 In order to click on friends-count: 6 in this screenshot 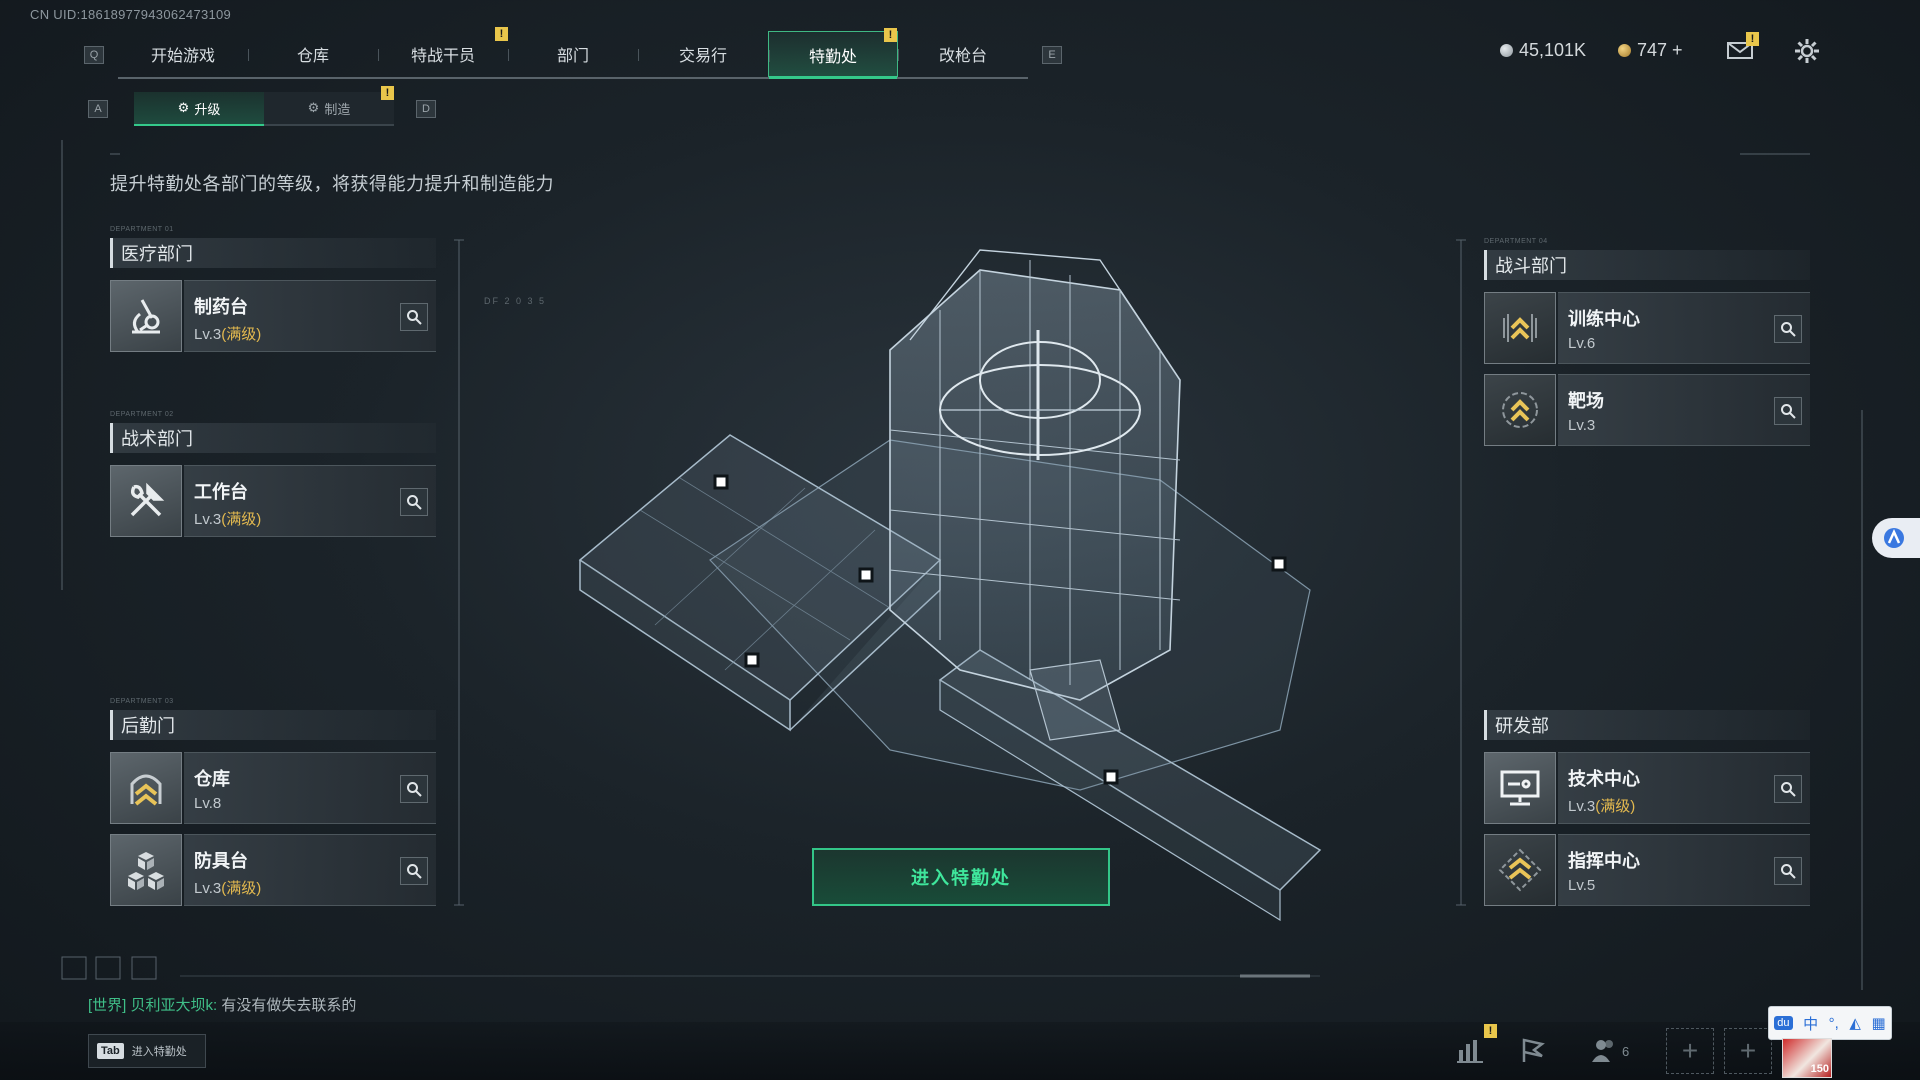, I will do `click(1626, 1051)`.